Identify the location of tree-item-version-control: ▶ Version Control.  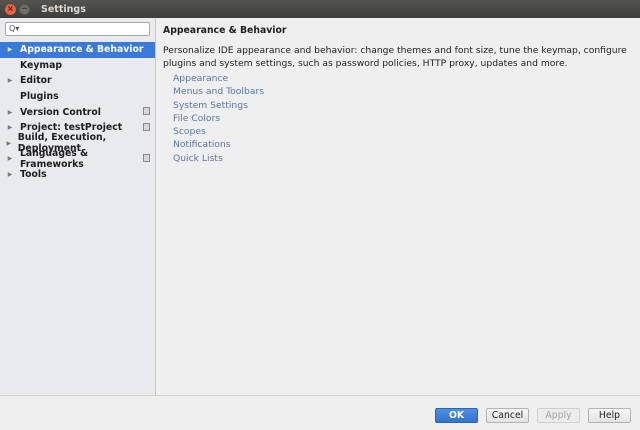
(77, 112).